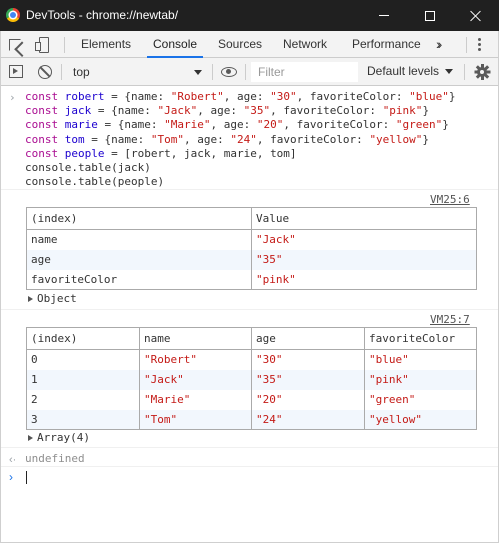  I want to click on code-token: "blue", so click(429, 96).